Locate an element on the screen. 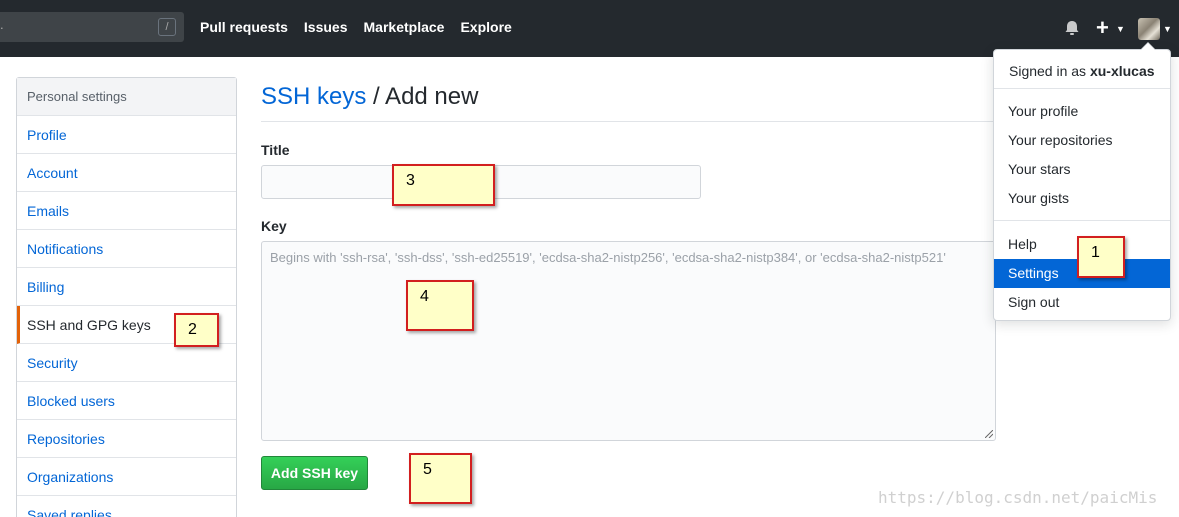 Image resolution: width=1179 pixels, height=517 pixels. page-title: SSH keys / Add new is located at coordinates (369, 97).